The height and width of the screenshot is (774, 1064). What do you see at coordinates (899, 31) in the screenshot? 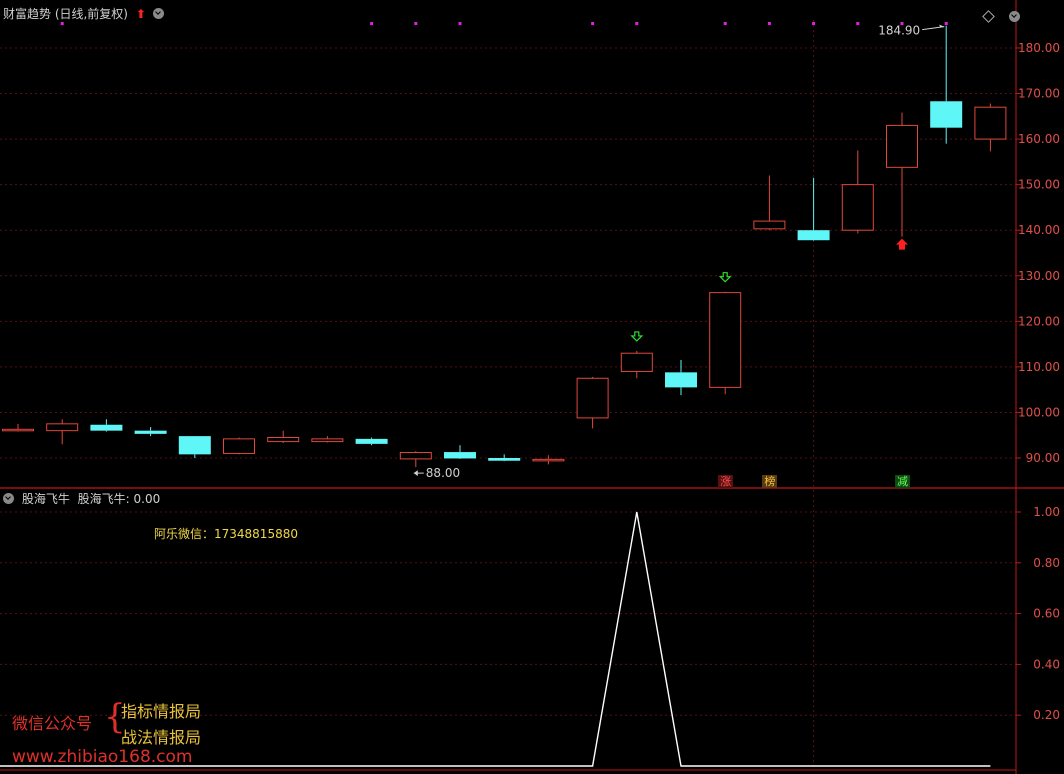
I see `high-annotation-label: 184.90` at bounding box center [899, 31].